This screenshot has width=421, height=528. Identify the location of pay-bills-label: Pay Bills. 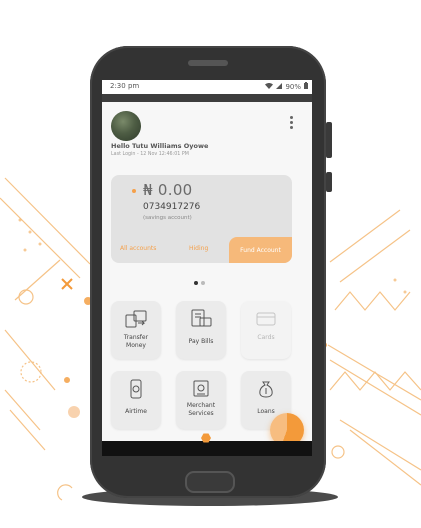
(201, 341).